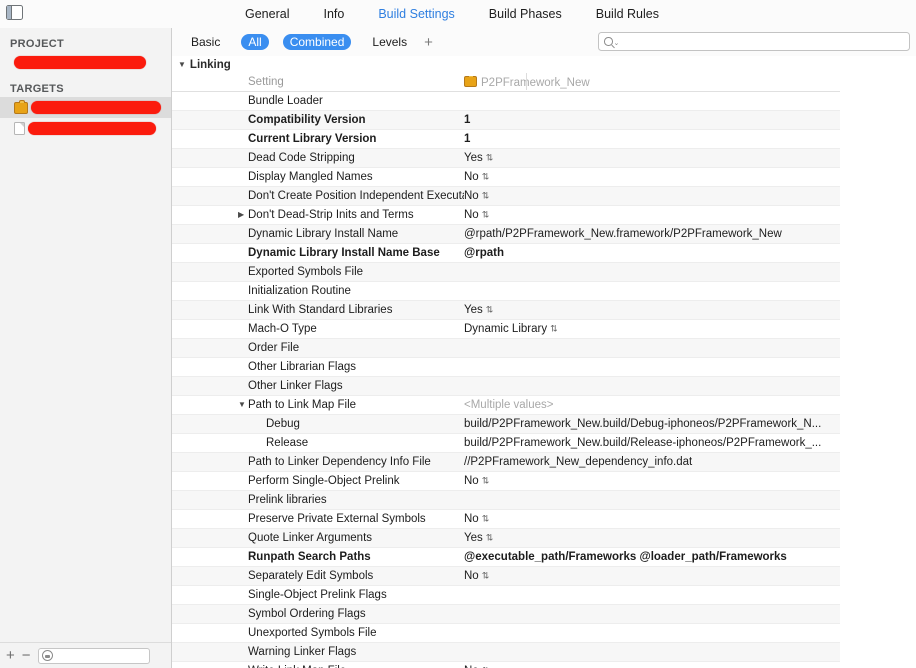  I want to click on table-row: Initialization Routine, so click(506, 291).